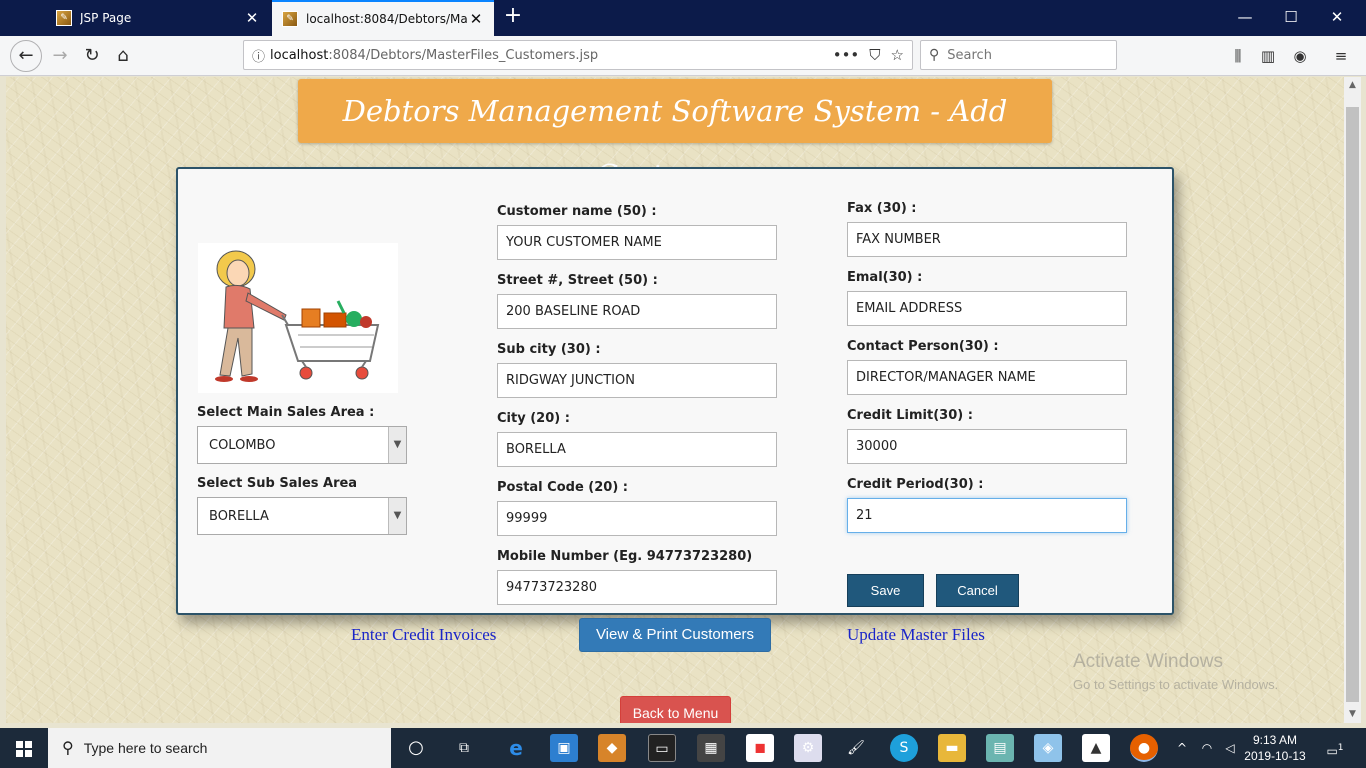 The height and width of the screenshot is (768, 1366). What do you see at coordinates (637, 587) in the screenshot?
I see `mobile-number-field` at bounding box center [637, 587].